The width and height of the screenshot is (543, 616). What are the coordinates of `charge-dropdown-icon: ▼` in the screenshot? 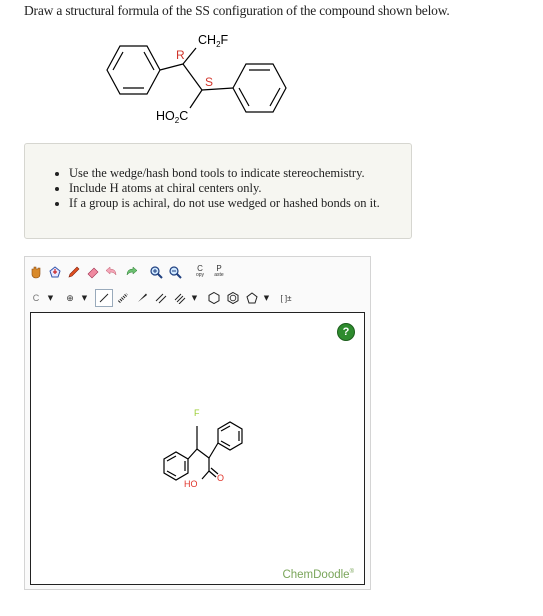 It's located at (84, 298).